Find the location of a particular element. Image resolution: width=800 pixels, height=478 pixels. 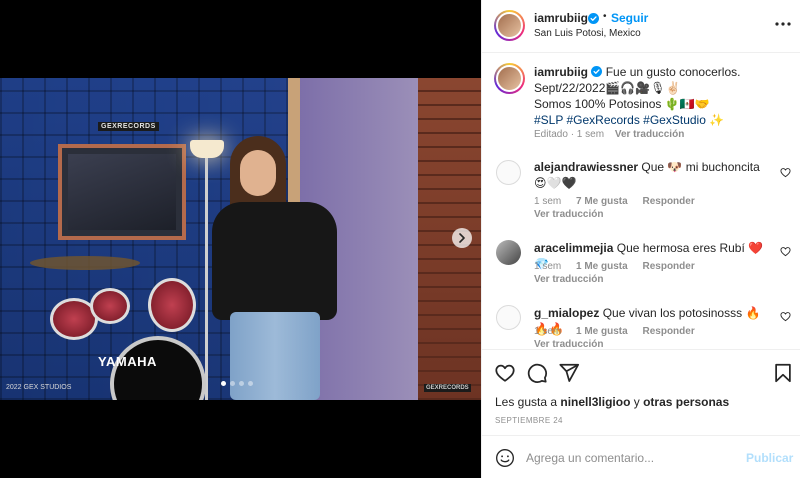

comment-bubble-icon is located at coordinates (537, 373).